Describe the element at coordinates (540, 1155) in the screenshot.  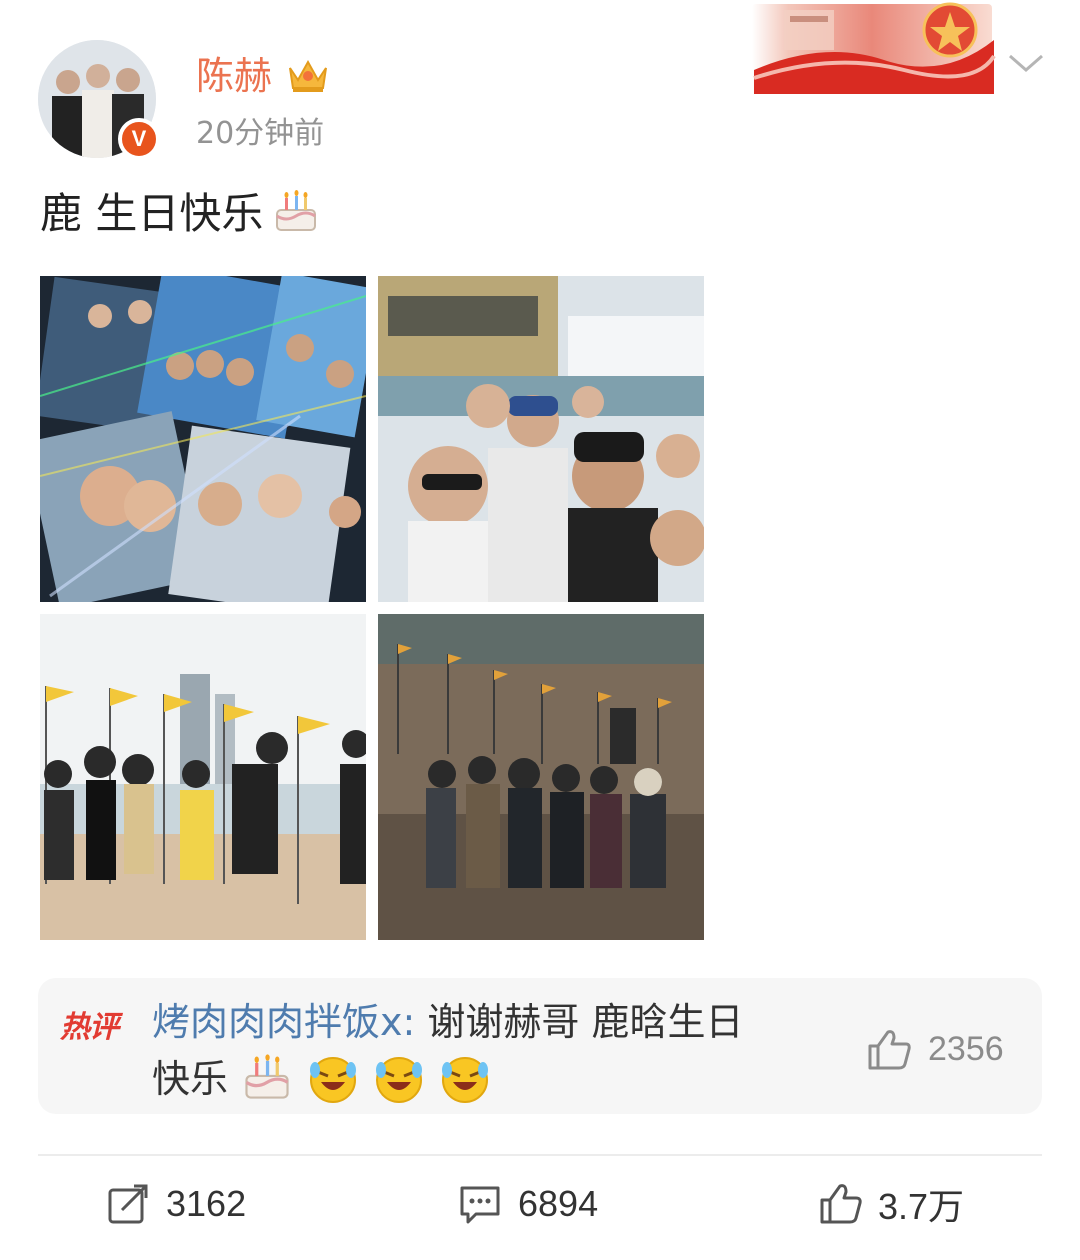
I see `divider` at that location.